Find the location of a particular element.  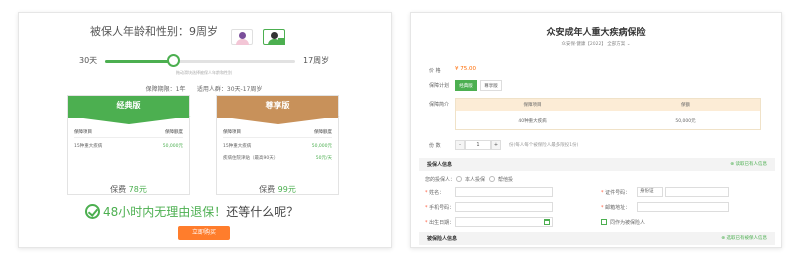

name-input is located at coordinates (504, 192).